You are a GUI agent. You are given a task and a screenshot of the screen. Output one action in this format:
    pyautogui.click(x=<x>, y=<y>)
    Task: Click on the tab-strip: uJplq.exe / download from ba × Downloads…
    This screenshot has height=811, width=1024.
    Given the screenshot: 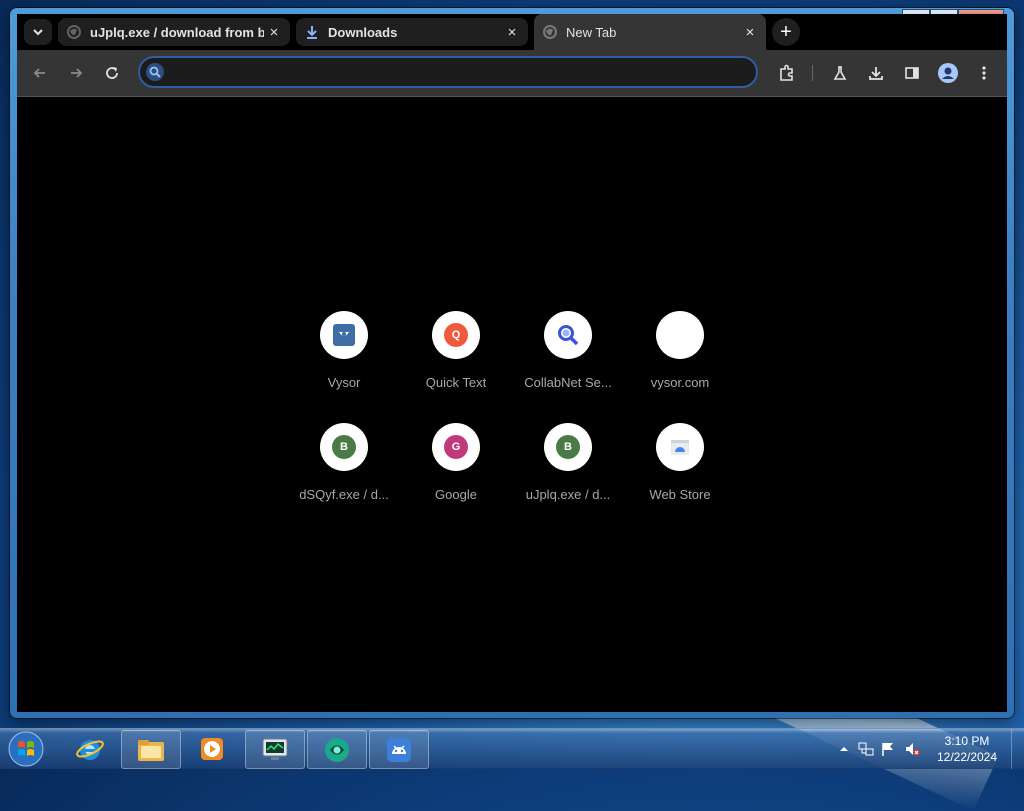 What is the action you would take?
    pyautogui.click(x=512, y=32)
    